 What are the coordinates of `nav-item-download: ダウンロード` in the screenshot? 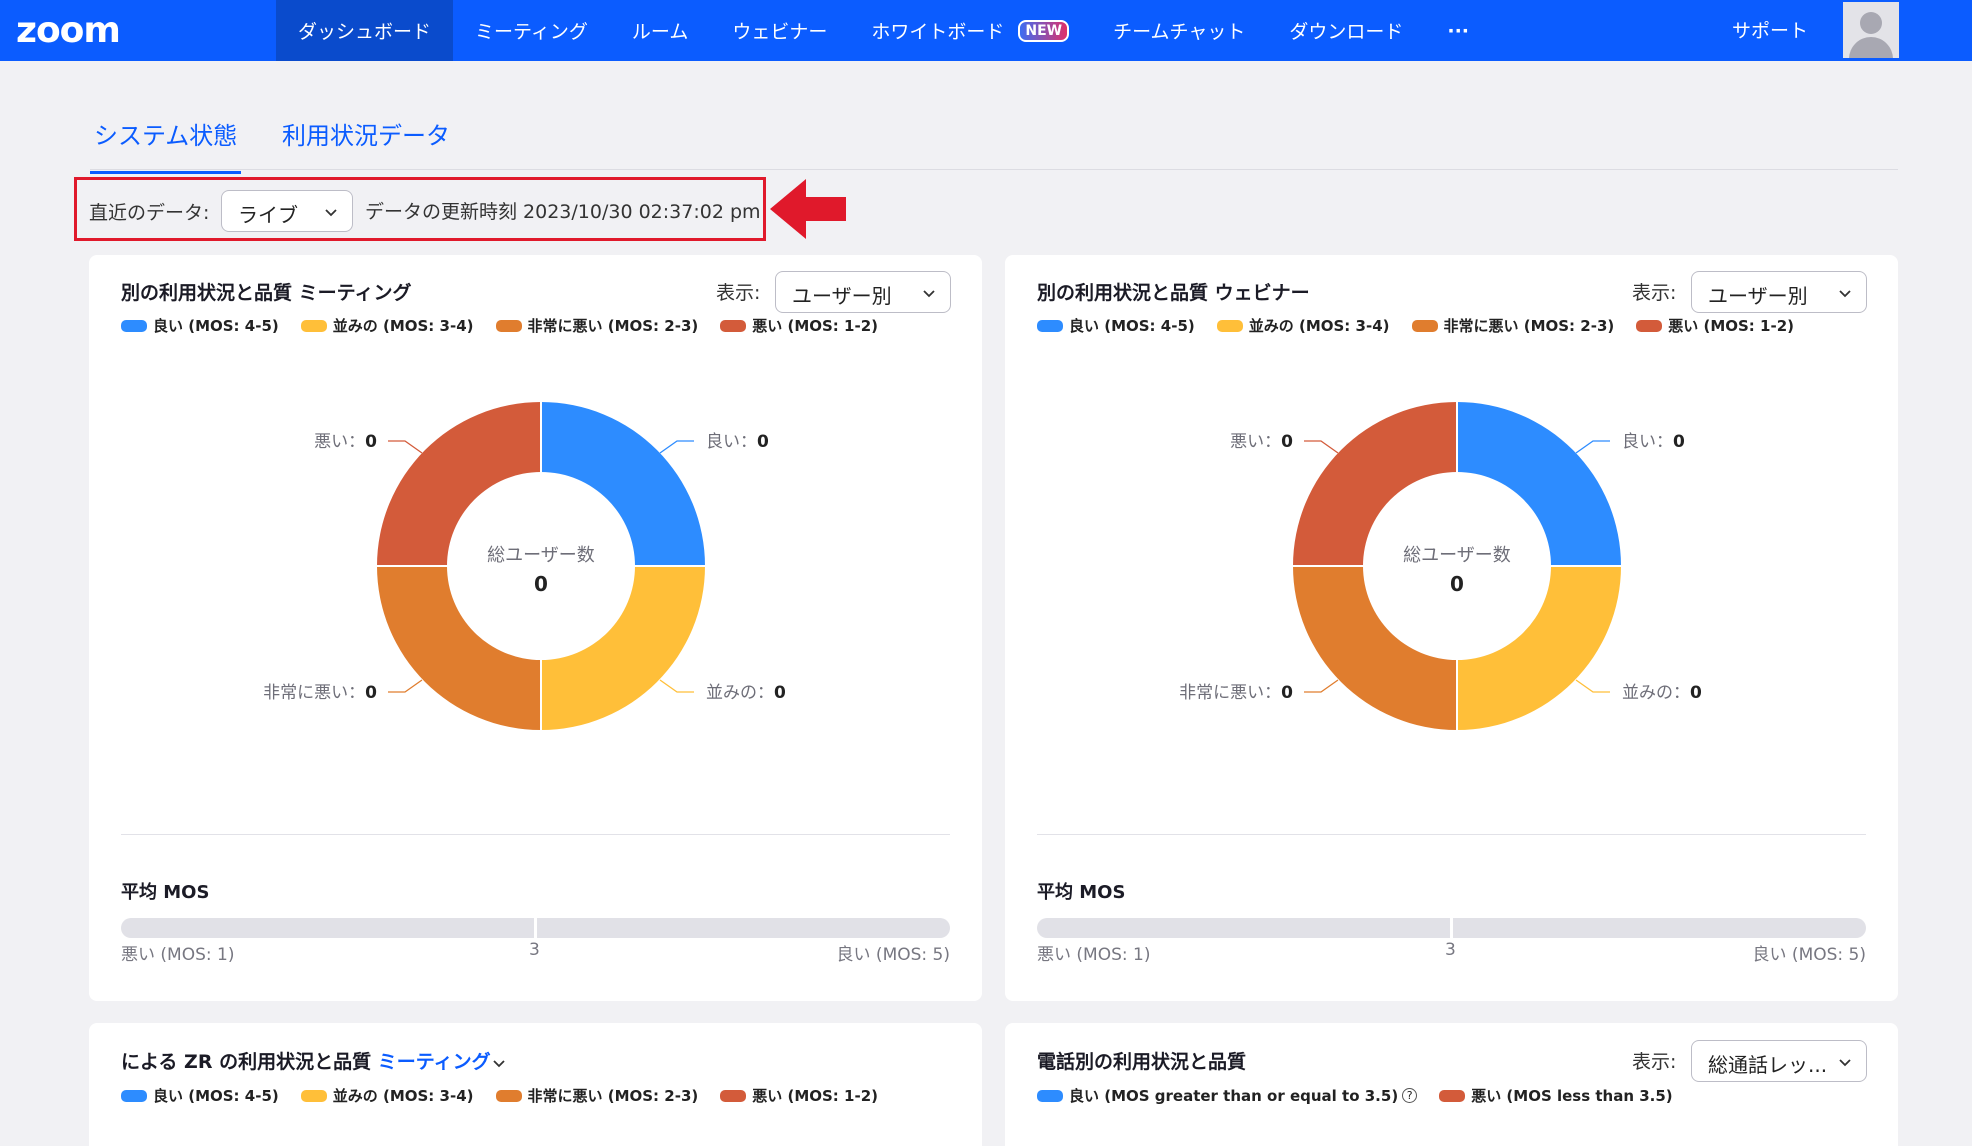 It's located at (1346, 30).